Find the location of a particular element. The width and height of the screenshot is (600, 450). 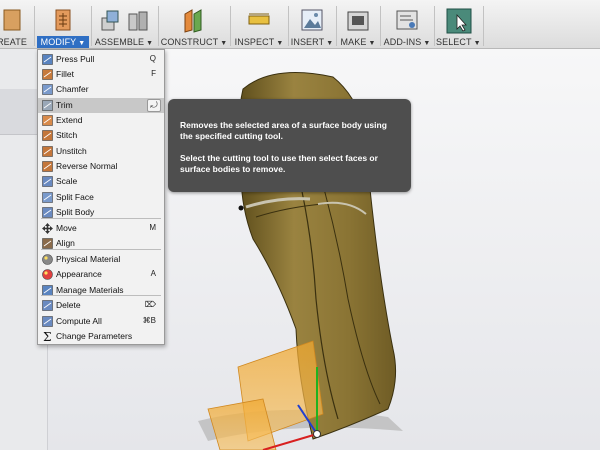

menu-item-shortcut: ⌘B is located at coordinates (149, 320).